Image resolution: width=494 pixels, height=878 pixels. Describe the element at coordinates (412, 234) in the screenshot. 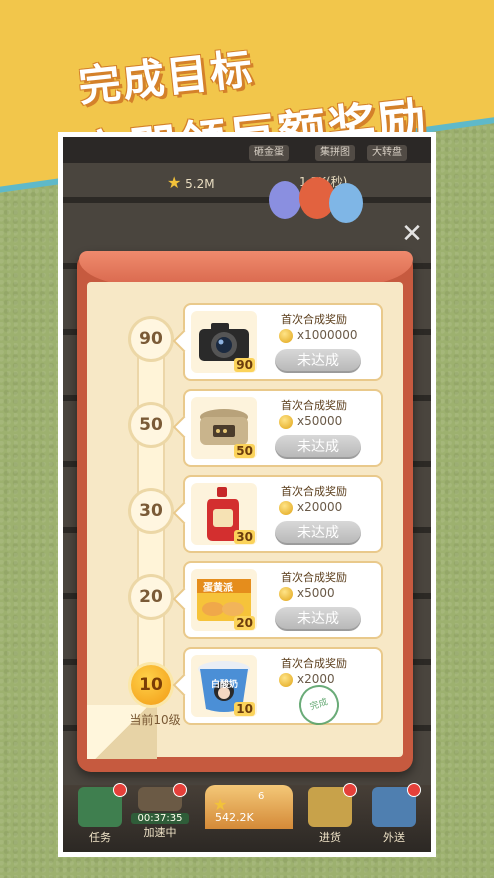

I see `close-button: ✕` at that location.